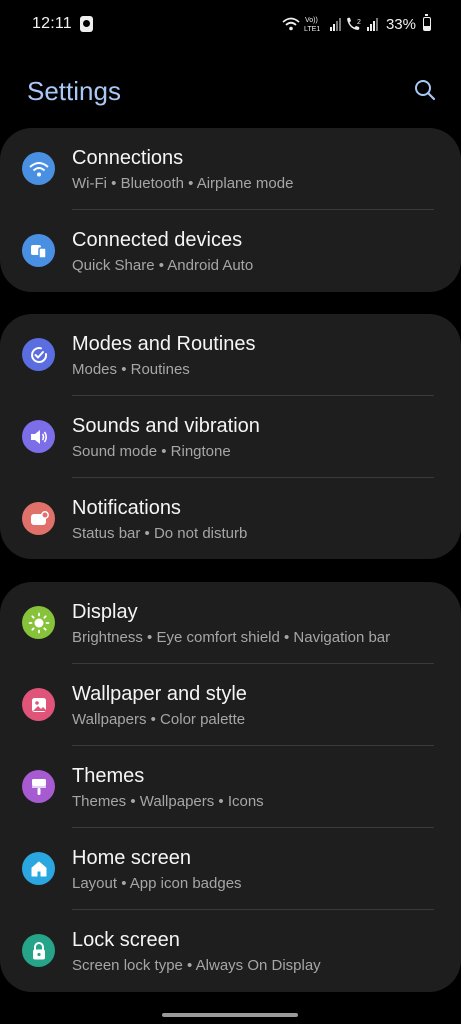 The image size is (461, 1024). Describe the element at coordinates (372, 24) in the screenshot. I see `signal-2-icon` at that location.